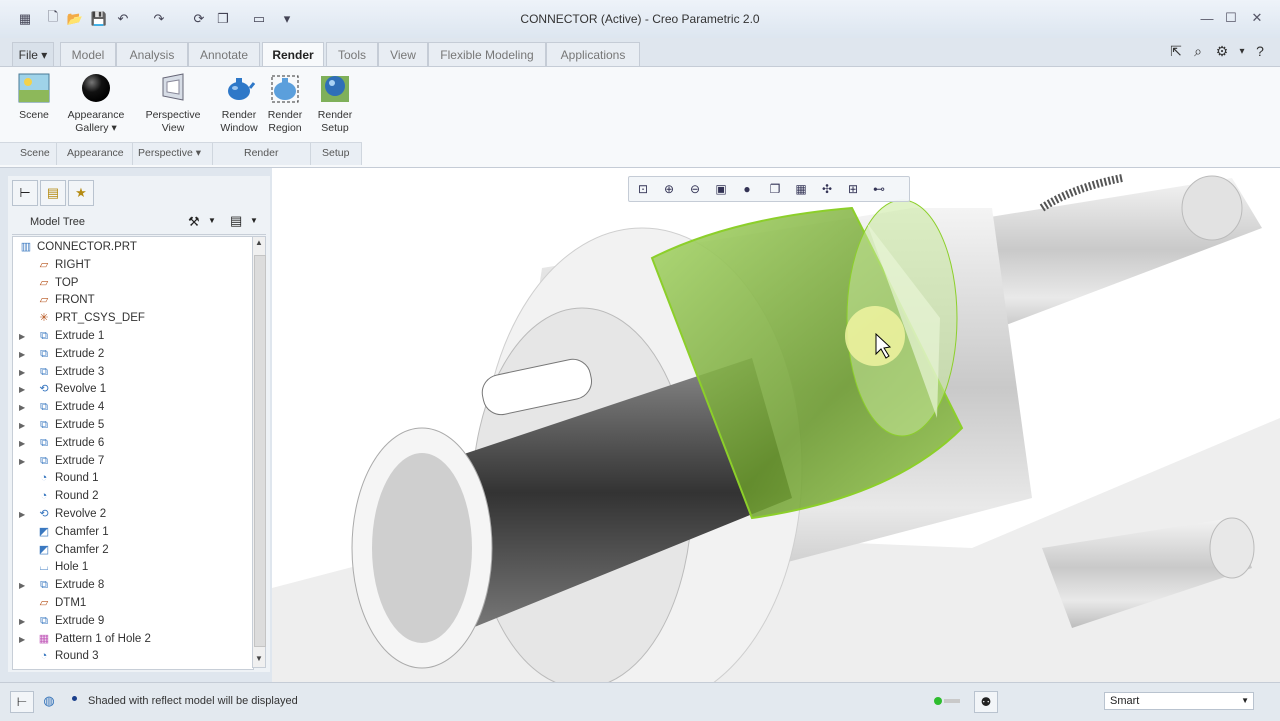 This screenshot has width=1280, height=721. I want to click on close-icon: ✕, so click(1257, 18).